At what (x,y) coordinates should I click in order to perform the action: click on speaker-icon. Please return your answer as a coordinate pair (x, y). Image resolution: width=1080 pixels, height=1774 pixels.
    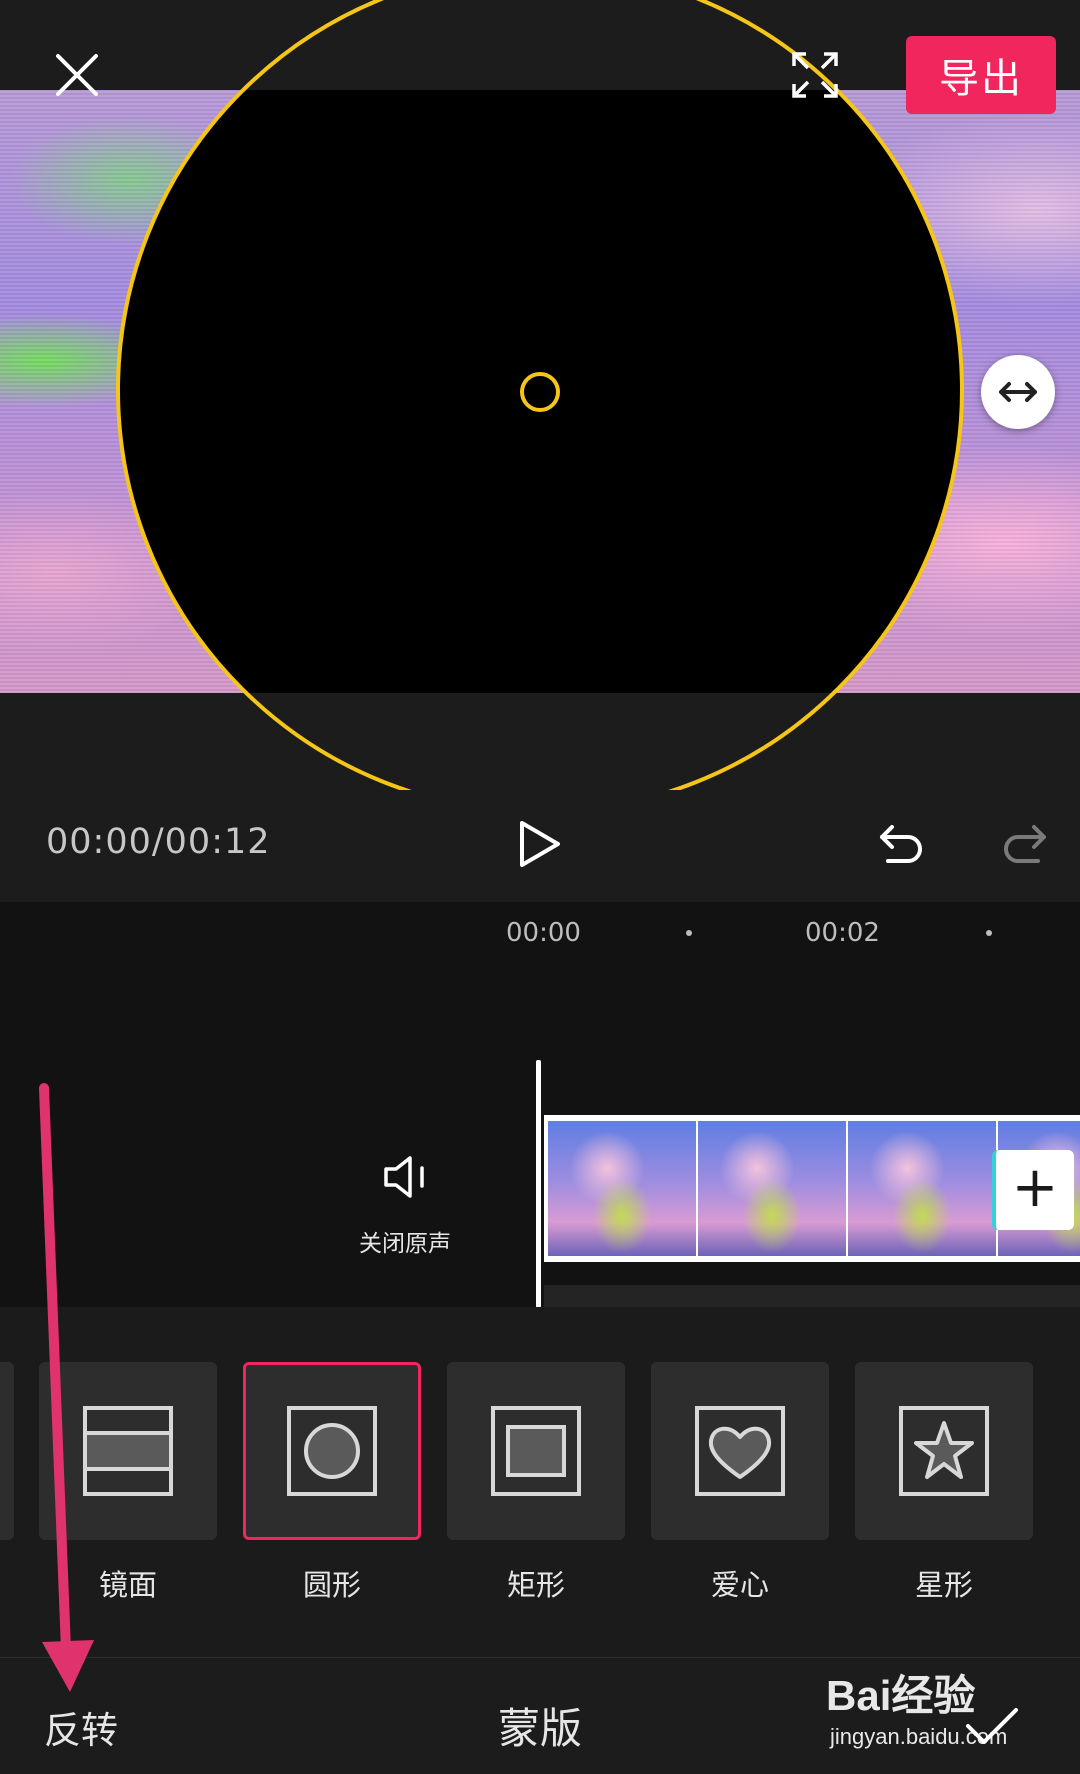
    Looking at the image, I should click on (404, 1177).